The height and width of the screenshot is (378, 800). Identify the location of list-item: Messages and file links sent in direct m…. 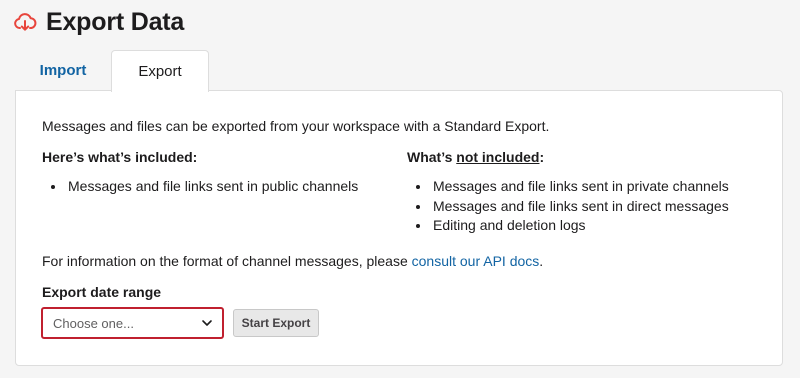
(591, 207).